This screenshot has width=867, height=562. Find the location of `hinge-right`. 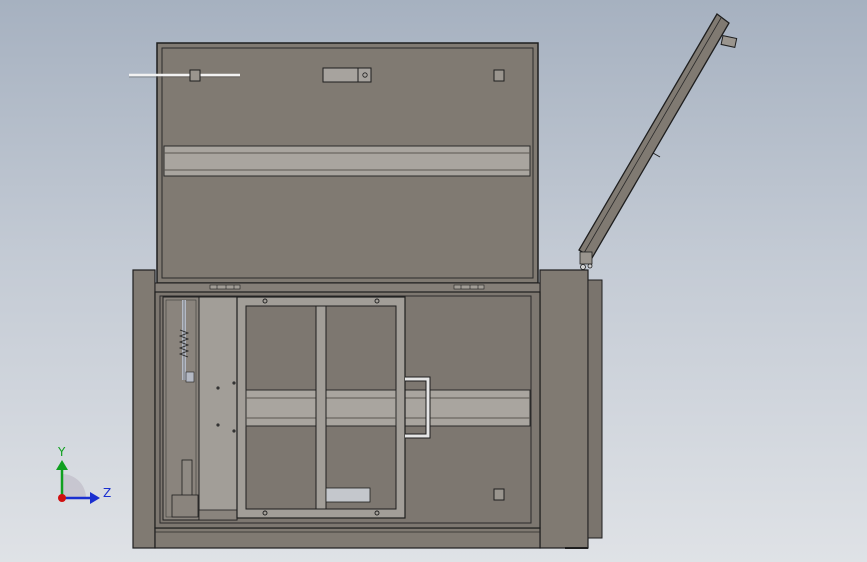

hinge-right is located at coordinates (469, 287).